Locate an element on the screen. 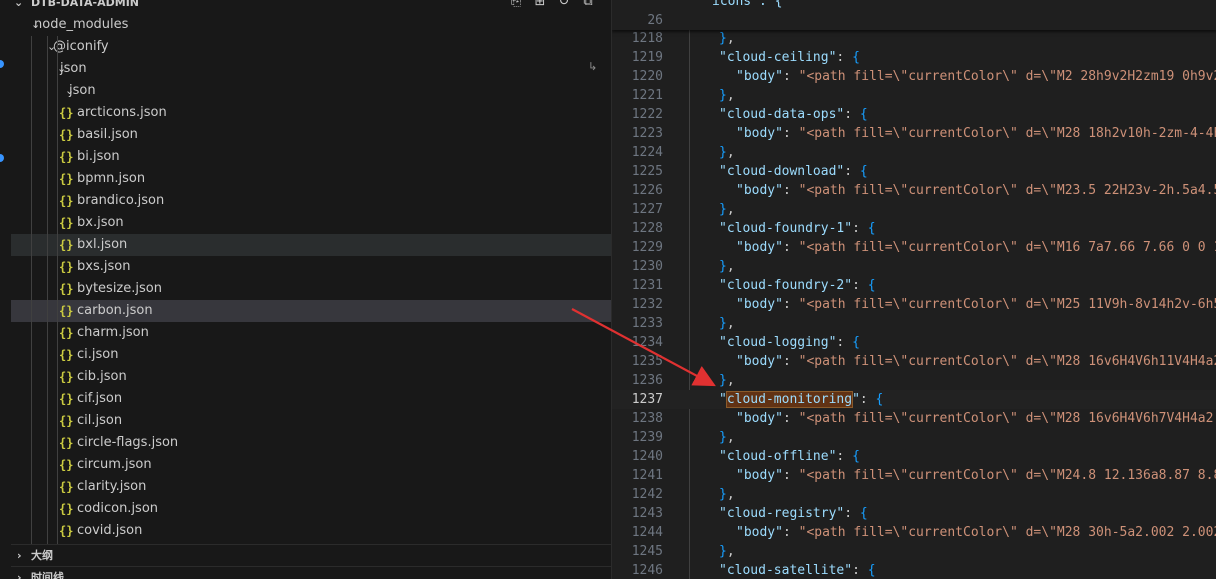 This screenshot has height=579, width=1216. file-row: {} circle-flags.json is located at coordinates (311, 443).